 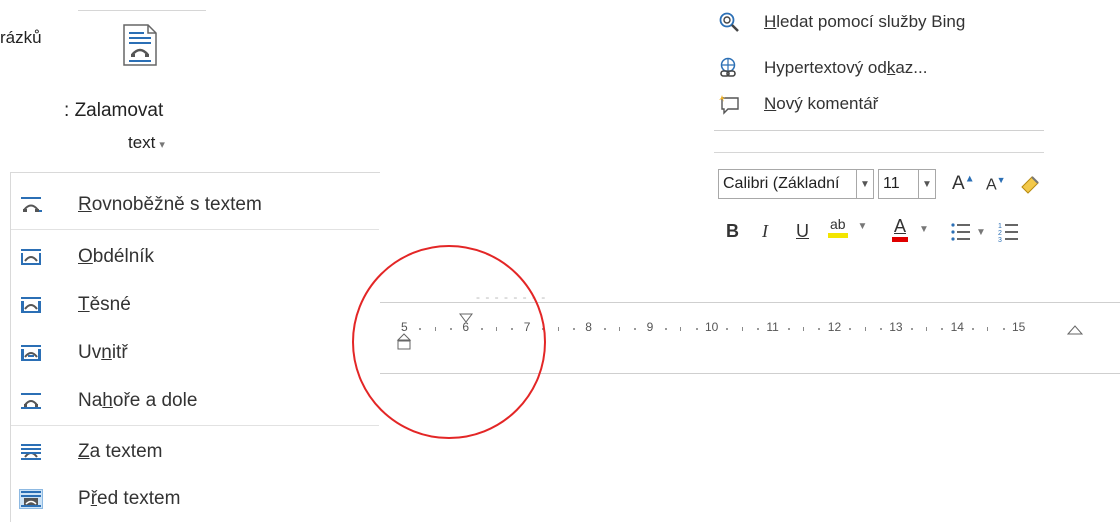 What do you see at coordinates (865, 21) in the screenshot?
I see `context-item-label: Hledat pomocí služby Bing` at bounding box center [865, 21].